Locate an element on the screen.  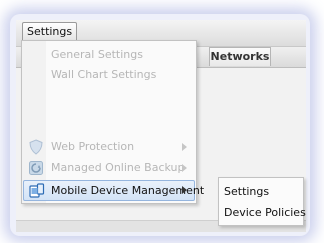
mobile-device-submenu: Settings Device Policies is located at coordinates (262, 201).